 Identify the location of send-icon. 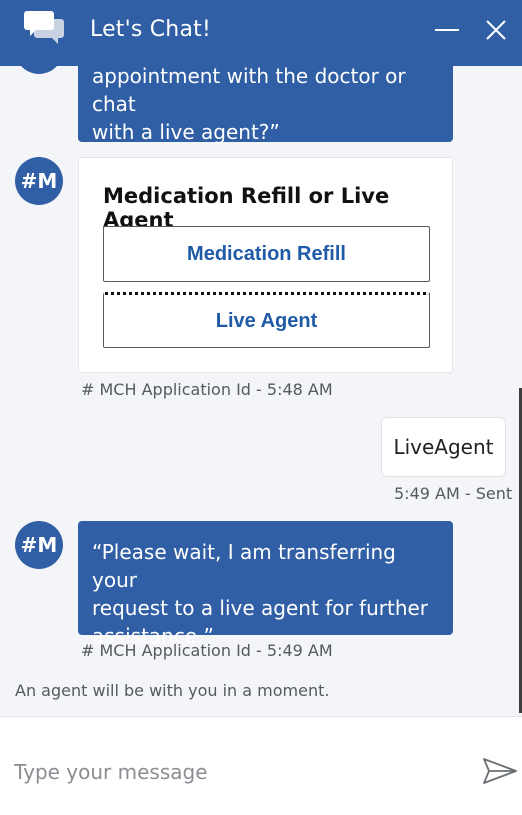
(500, 771).